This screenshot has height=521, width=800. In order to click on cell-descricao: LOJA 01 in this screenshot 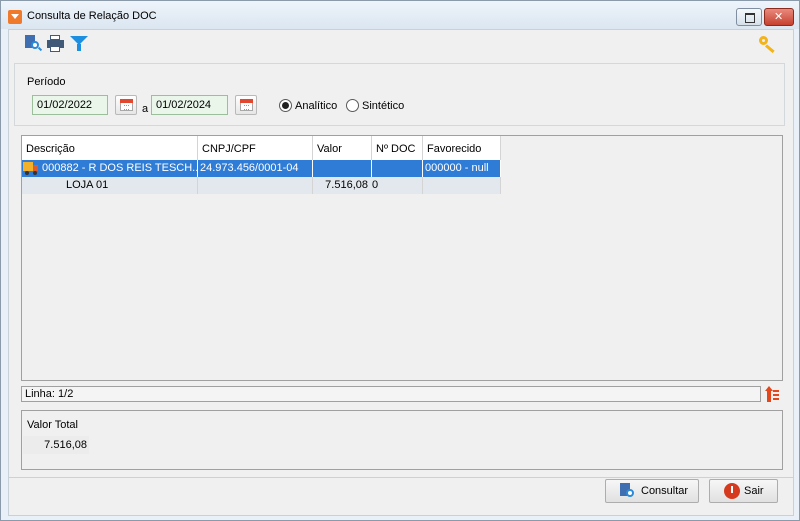, I will do `click(110, 185)`.